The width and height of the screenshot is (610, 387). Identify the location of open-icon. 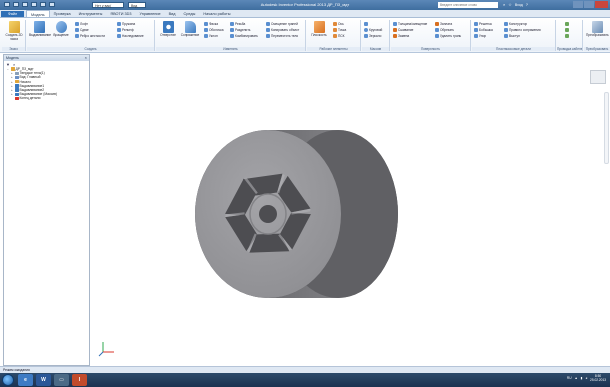
(16, 4).